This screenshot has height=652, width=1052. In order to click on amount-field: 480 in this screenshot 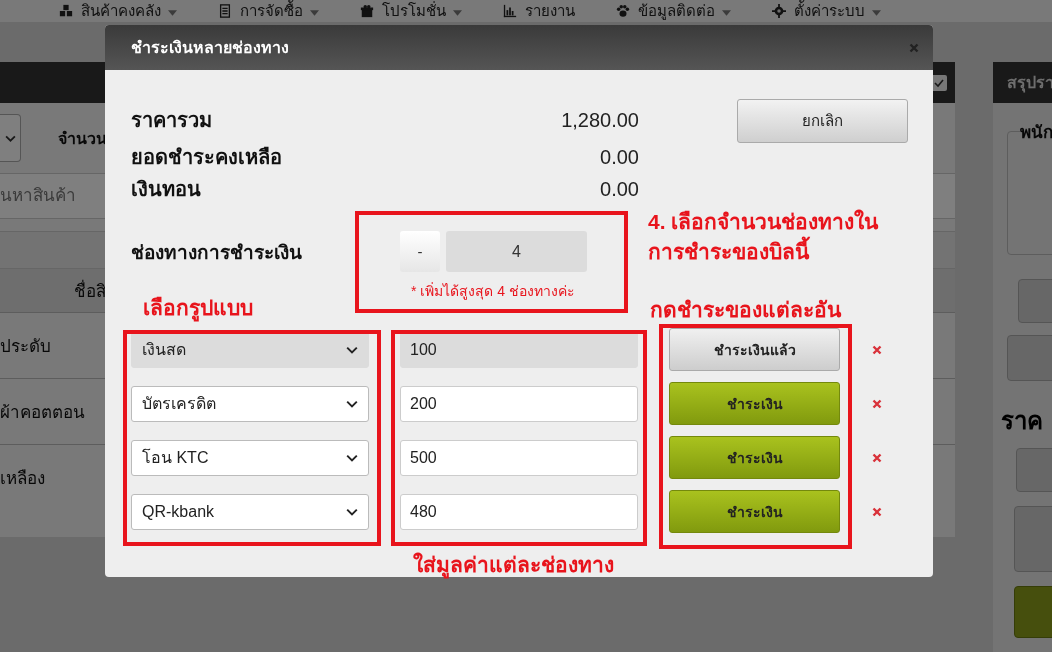, I will do `click(519, 511)`.